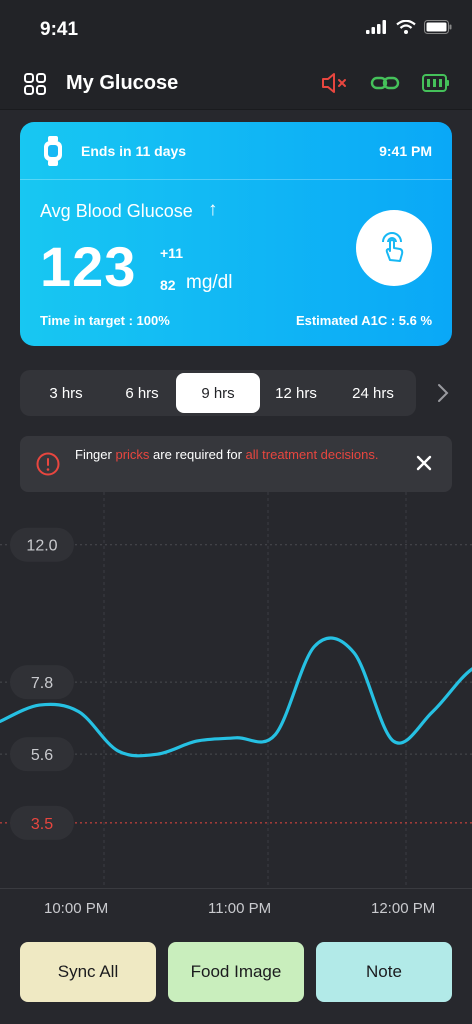 The width and height of the screenshot is (472, 1024). I want to click on status-icons, so click(409, 27).